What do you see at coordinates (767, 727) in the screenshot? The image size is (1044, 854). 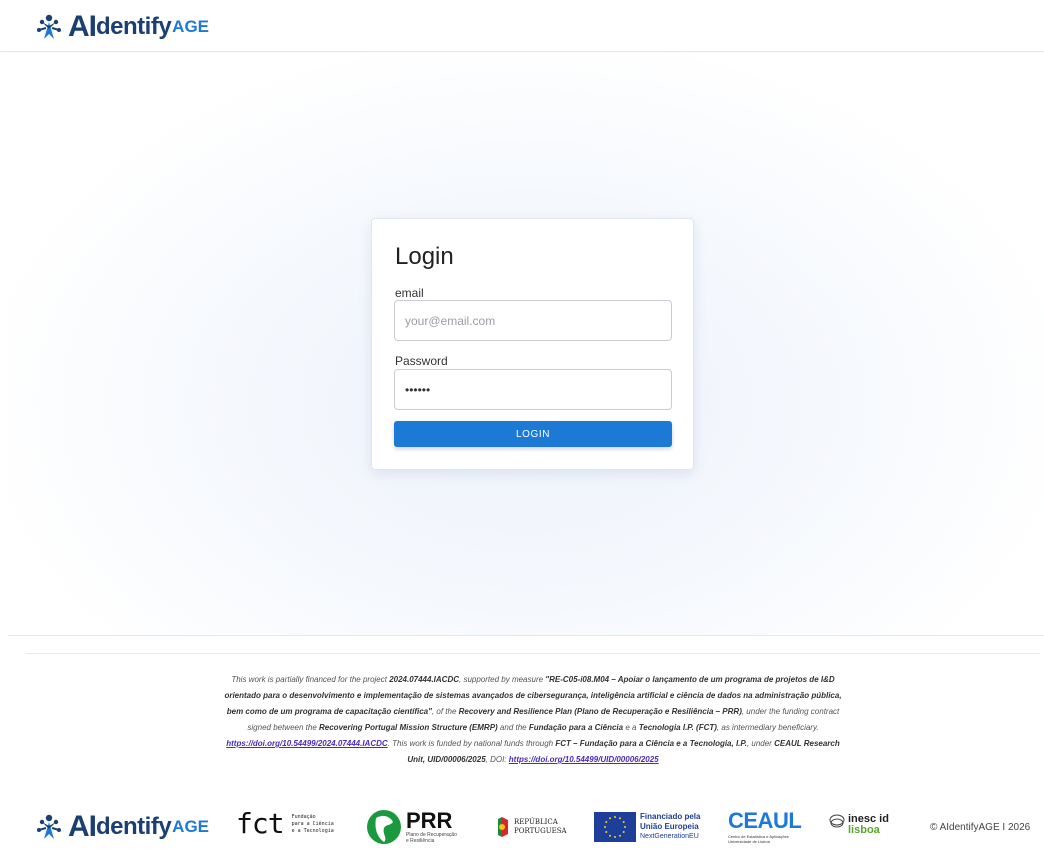 I see `funding-text: , as intermediary beneficiary.` at bounding box center [767, 727].